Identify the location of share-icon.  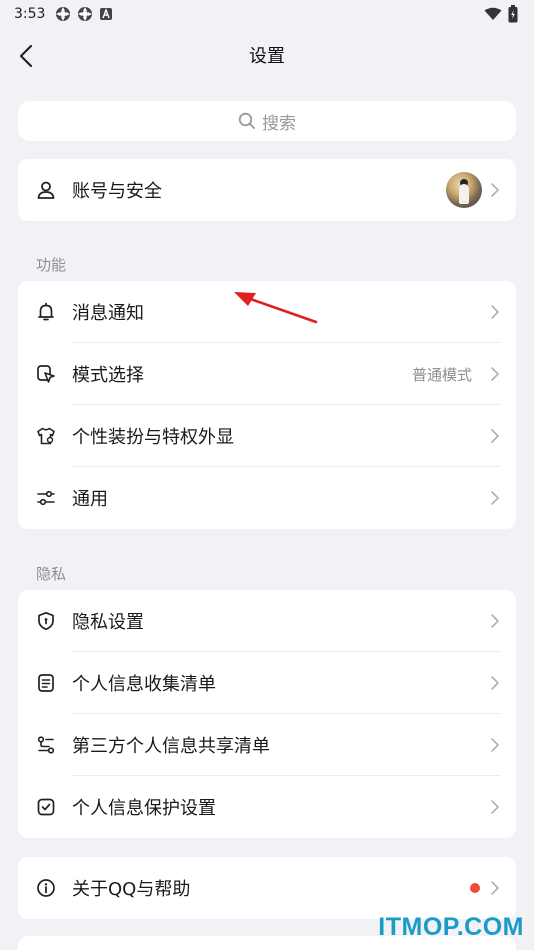
(46, 745).